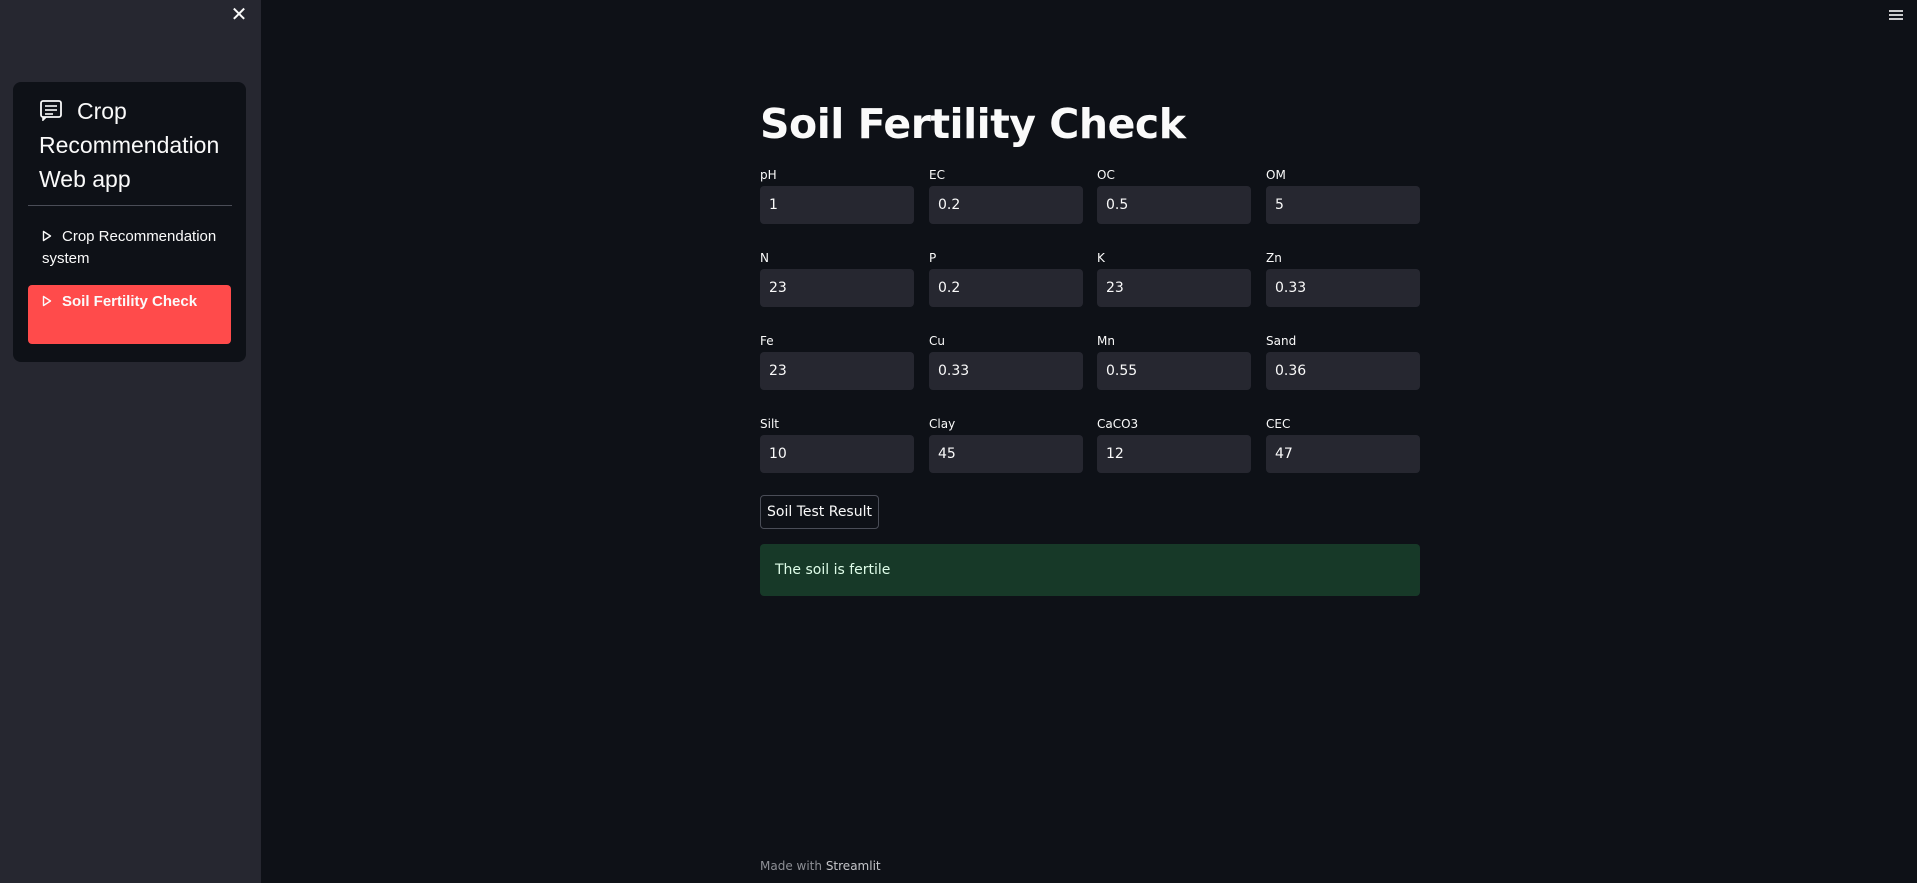 This screenshot has width=1917, height=883. What do you see at coordinates (973, 124) in the screenshot?
I see `page-title: Soil Fertility Check` at bounding box center [973, 124].